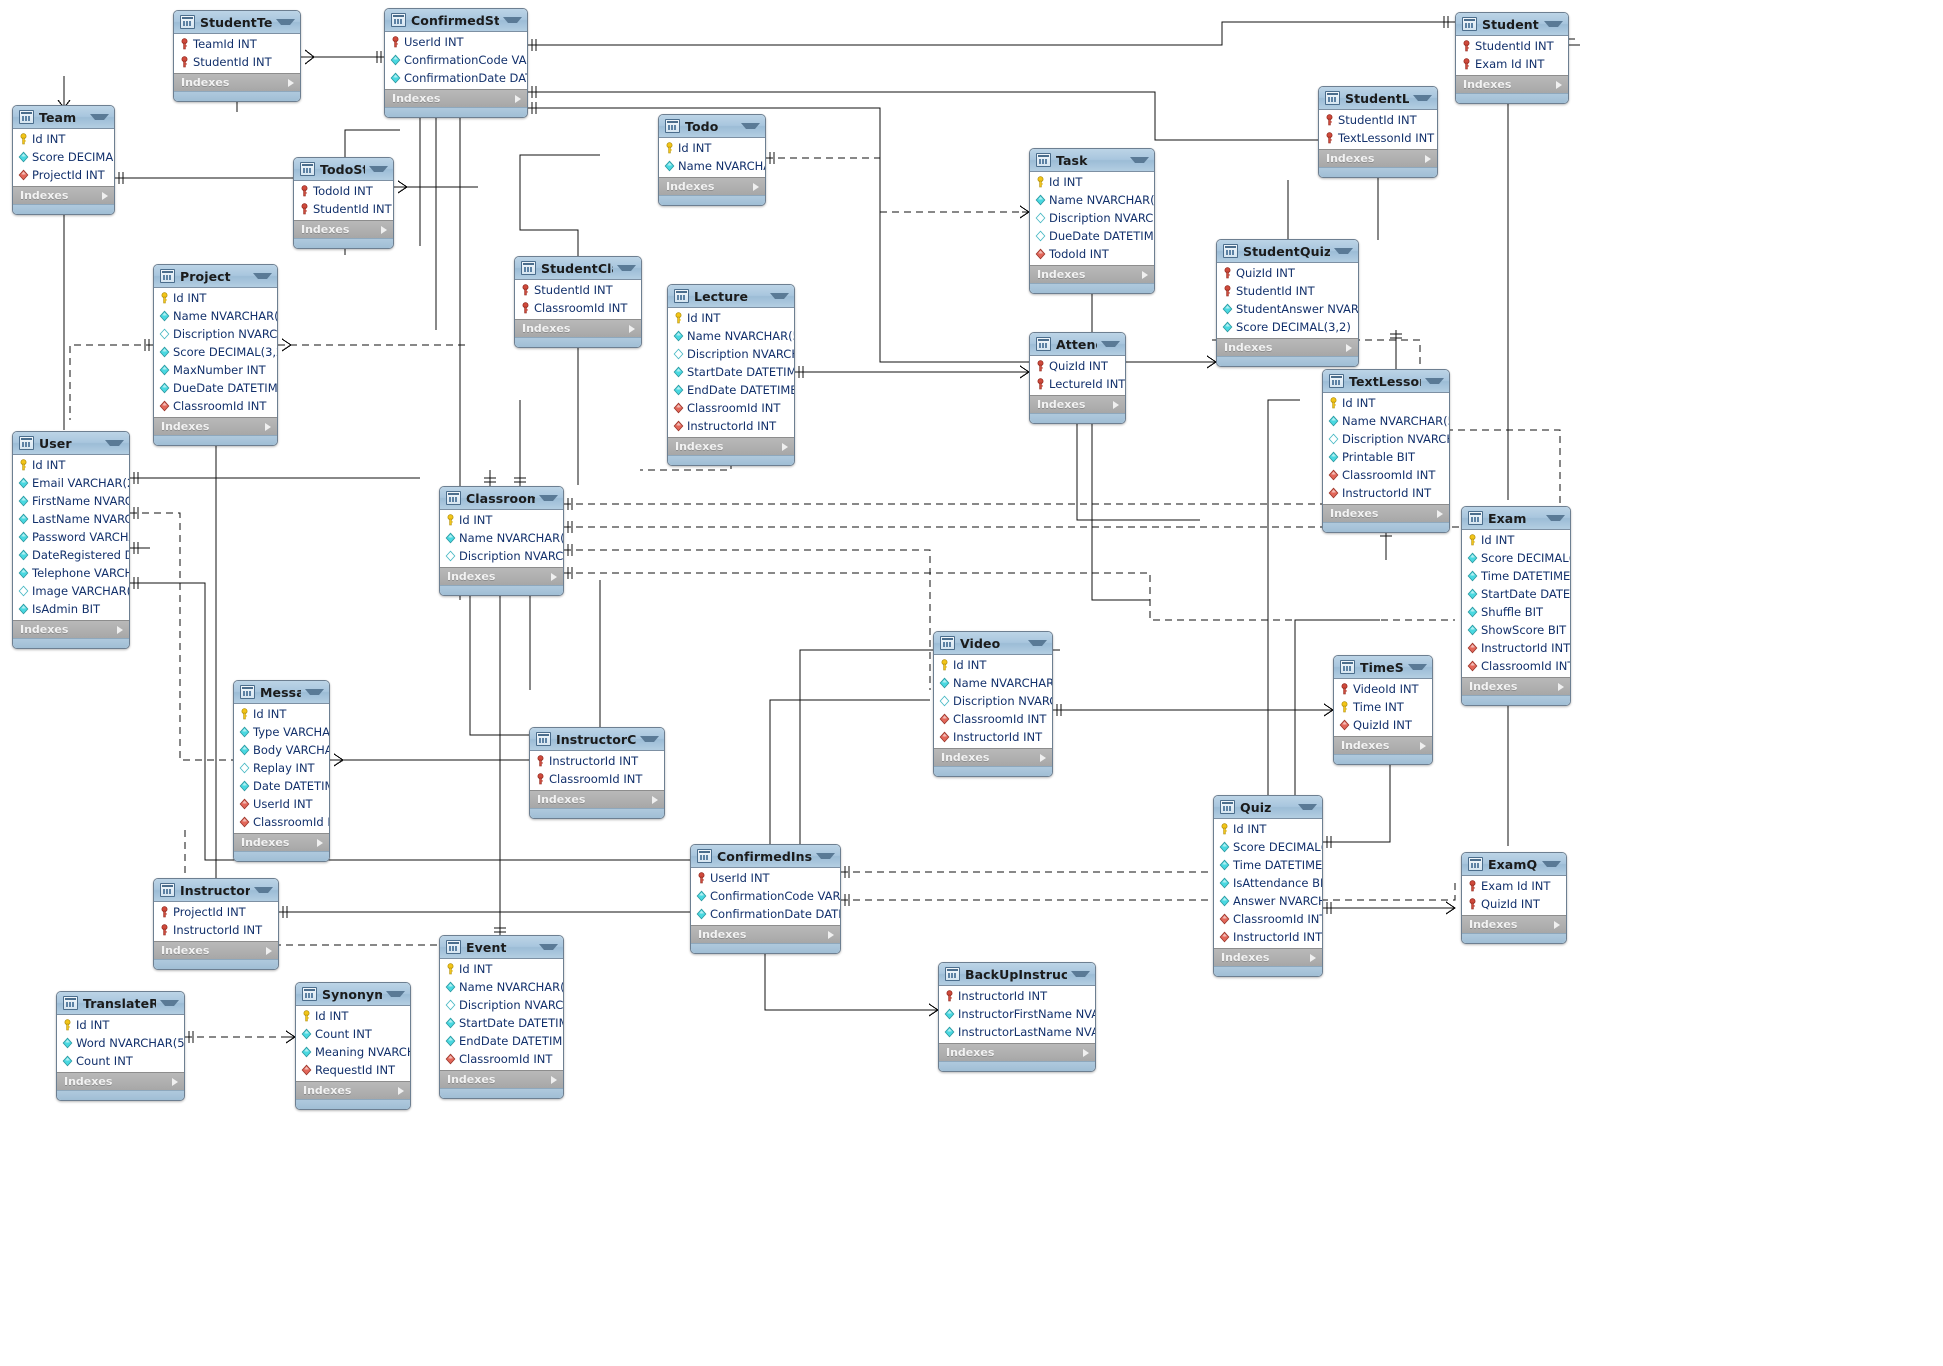 The height and width of the screenshot is (1366, 1943). I want to click on column-row: StartDate DATETIME, so click(731, 372).